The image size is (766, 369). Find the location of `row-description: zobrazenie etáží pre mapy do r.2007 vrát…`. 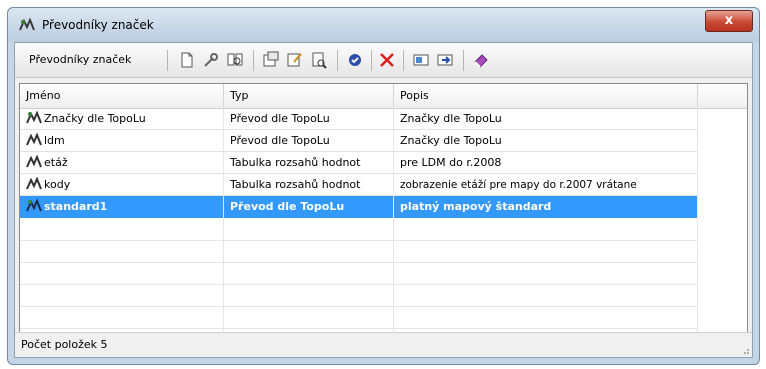

row-description: zobrazenie etáží pre mapy do r.2007 vrát… is located at coordinates (546, 185).